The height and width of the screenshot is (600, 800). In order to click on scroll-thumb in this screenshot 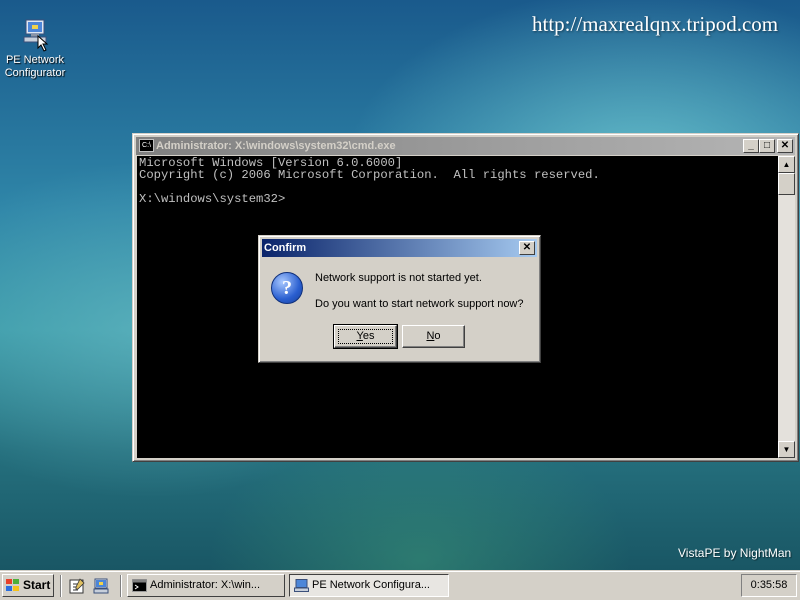, I will do `click(786, 184)`.